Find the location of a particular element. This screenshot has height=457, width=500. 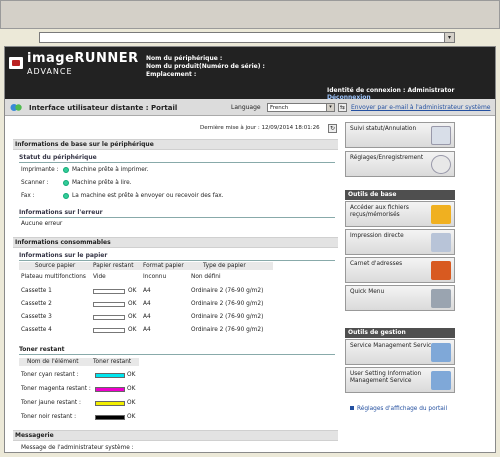

brand-name: imageRUNNER is located at coordinates (83, 58).